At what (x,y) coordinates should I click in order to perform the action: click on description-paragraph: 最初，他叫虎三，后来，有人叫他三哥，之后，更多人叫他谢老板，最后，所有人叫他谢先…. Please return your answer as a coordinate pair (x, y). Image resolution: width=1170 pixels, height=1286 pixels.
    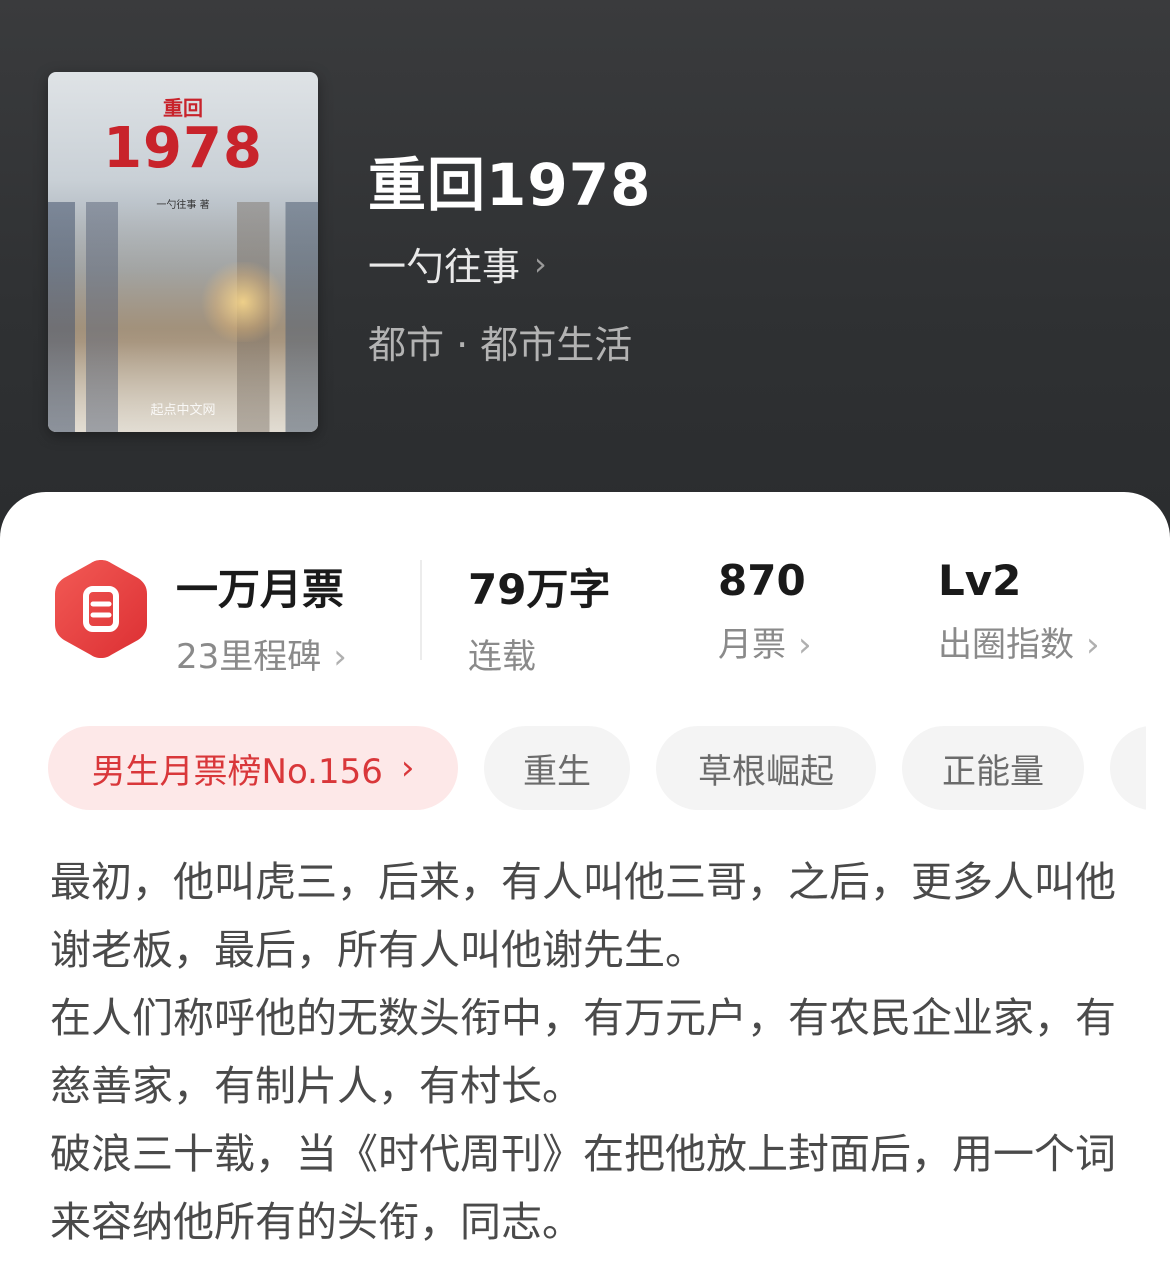
    Looking at the image, I should click on (583, 916).